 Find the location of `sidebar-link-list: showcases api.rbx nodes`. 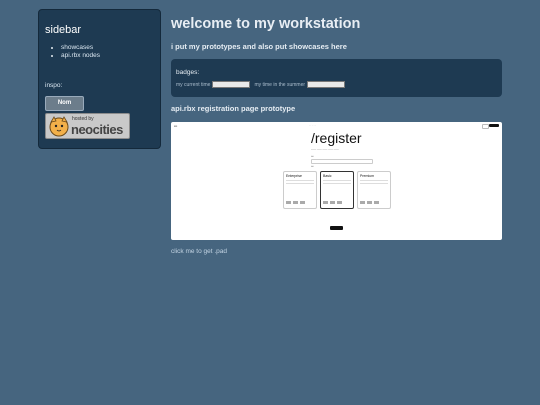

sidebar-link-list: showcases api.rbx nodes is located at coordinates (99, 52).